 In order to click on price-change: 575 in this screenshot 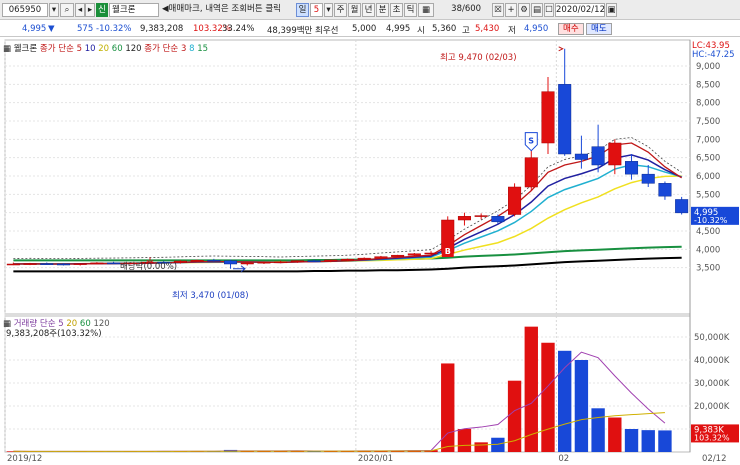, I will do `click(85, 29)`.